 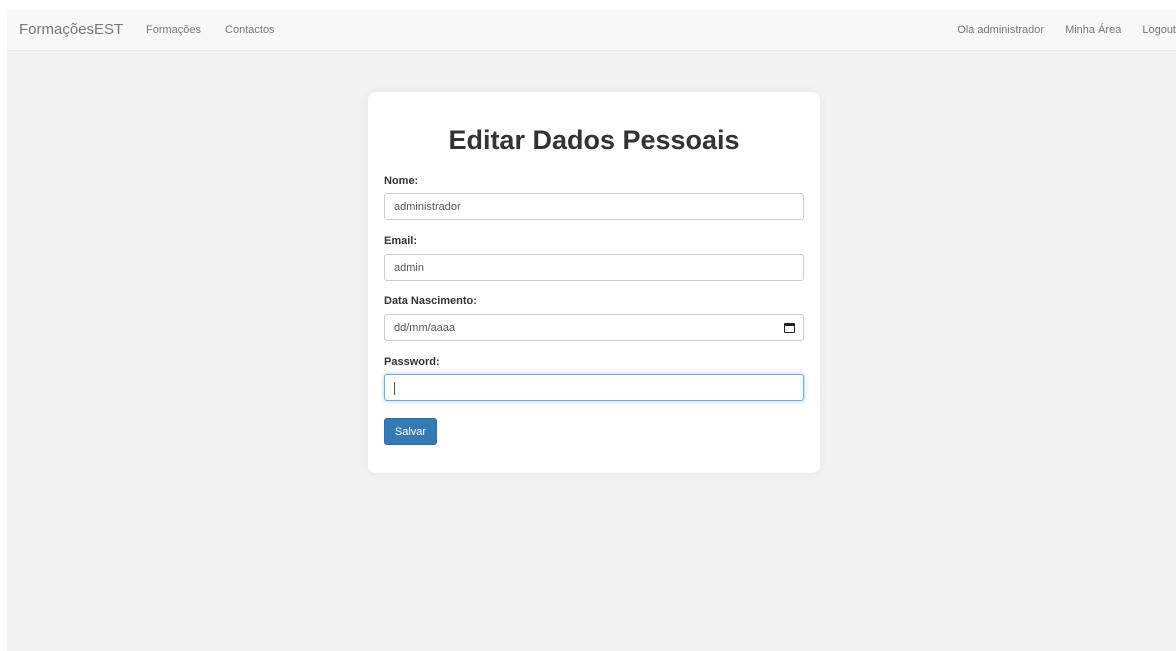 What do you see at coordinates (594, 387) in the screenshot?
I see `password-input` at bounding box center [594, 387].